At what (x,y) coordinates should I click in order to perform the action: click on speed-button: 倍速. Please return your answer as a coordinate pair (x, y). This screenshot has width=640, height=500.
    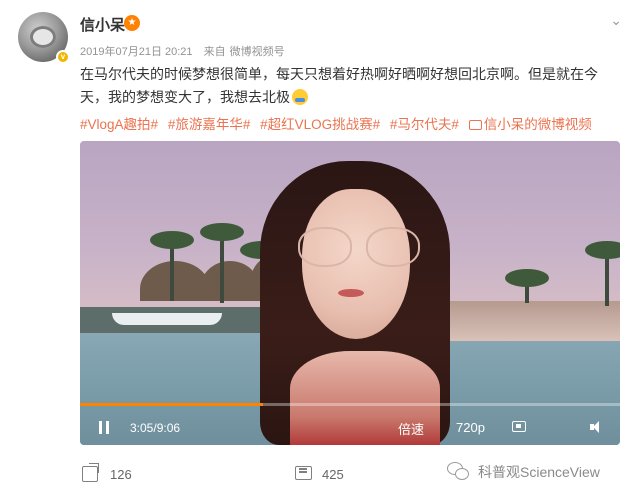
    Looking at the image, I should click on (411, 428).